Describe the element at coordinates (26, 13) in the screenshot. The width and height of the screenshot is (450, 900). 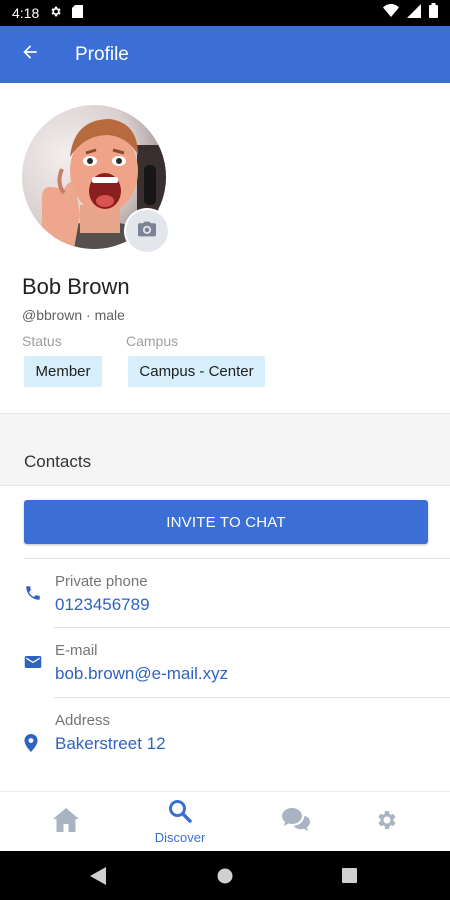
I see `status-time: 4:18` at that location.